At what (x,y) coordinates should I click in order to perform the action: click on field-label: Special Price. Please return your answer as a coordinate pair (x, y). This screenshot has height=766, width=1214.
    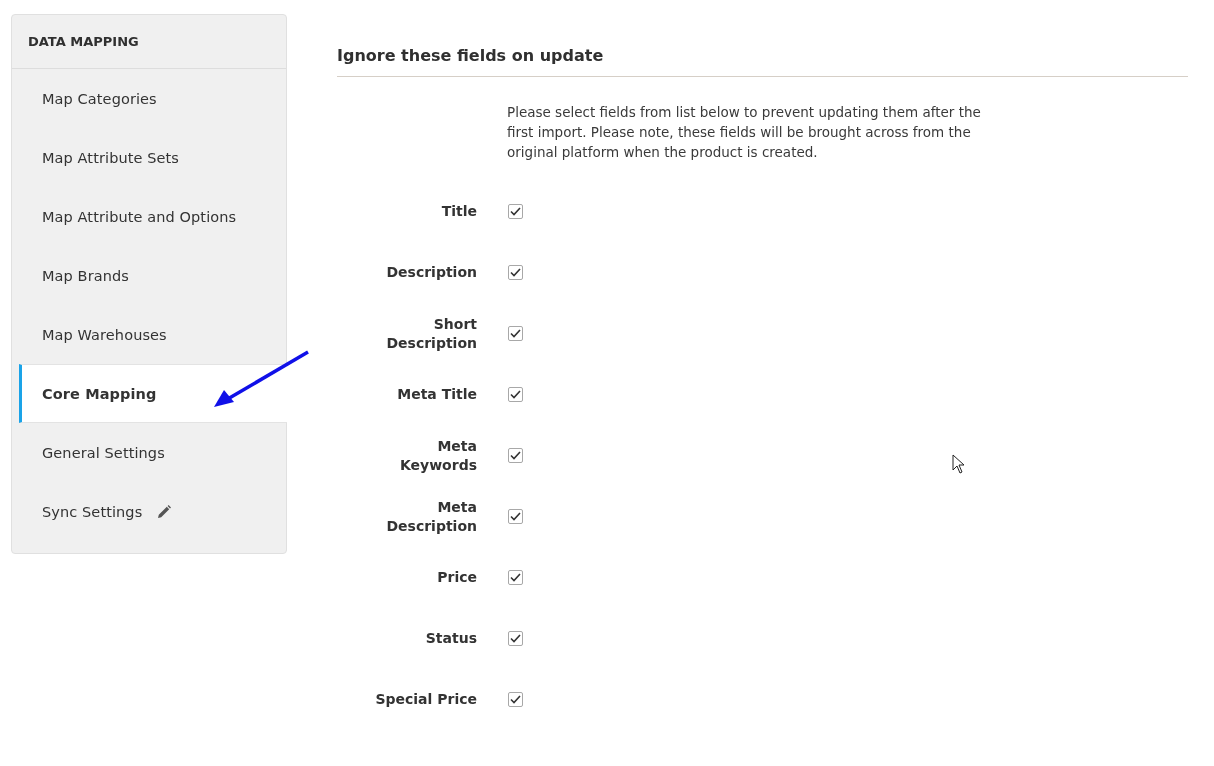
    Looking at the image, I should click on (425, 699).